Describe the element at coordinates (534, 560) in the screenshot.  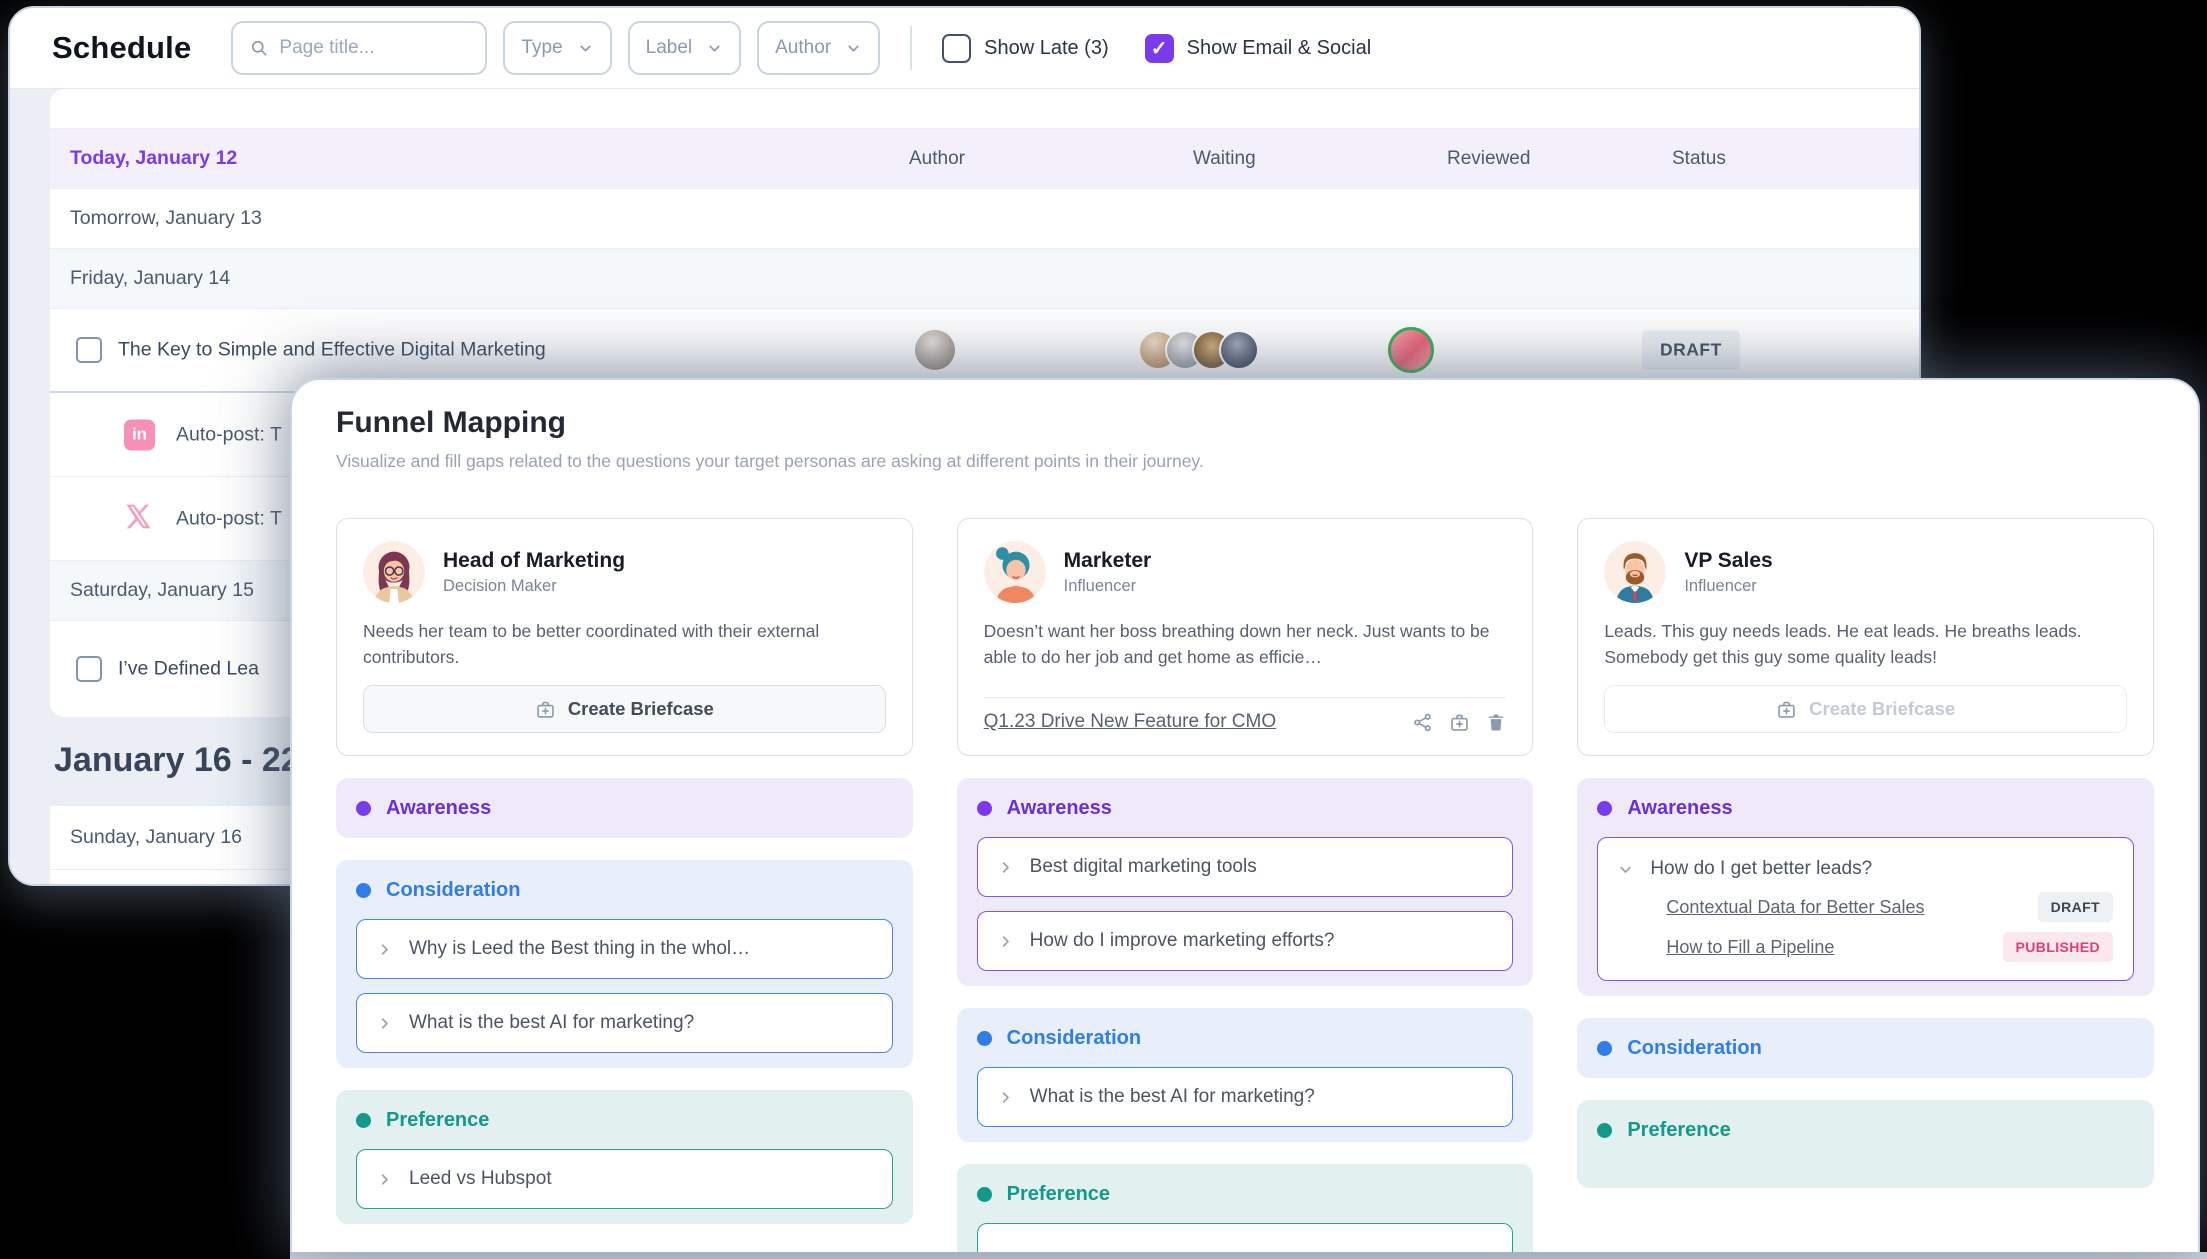
I see `persona-name: Head of Marketing` at that location.